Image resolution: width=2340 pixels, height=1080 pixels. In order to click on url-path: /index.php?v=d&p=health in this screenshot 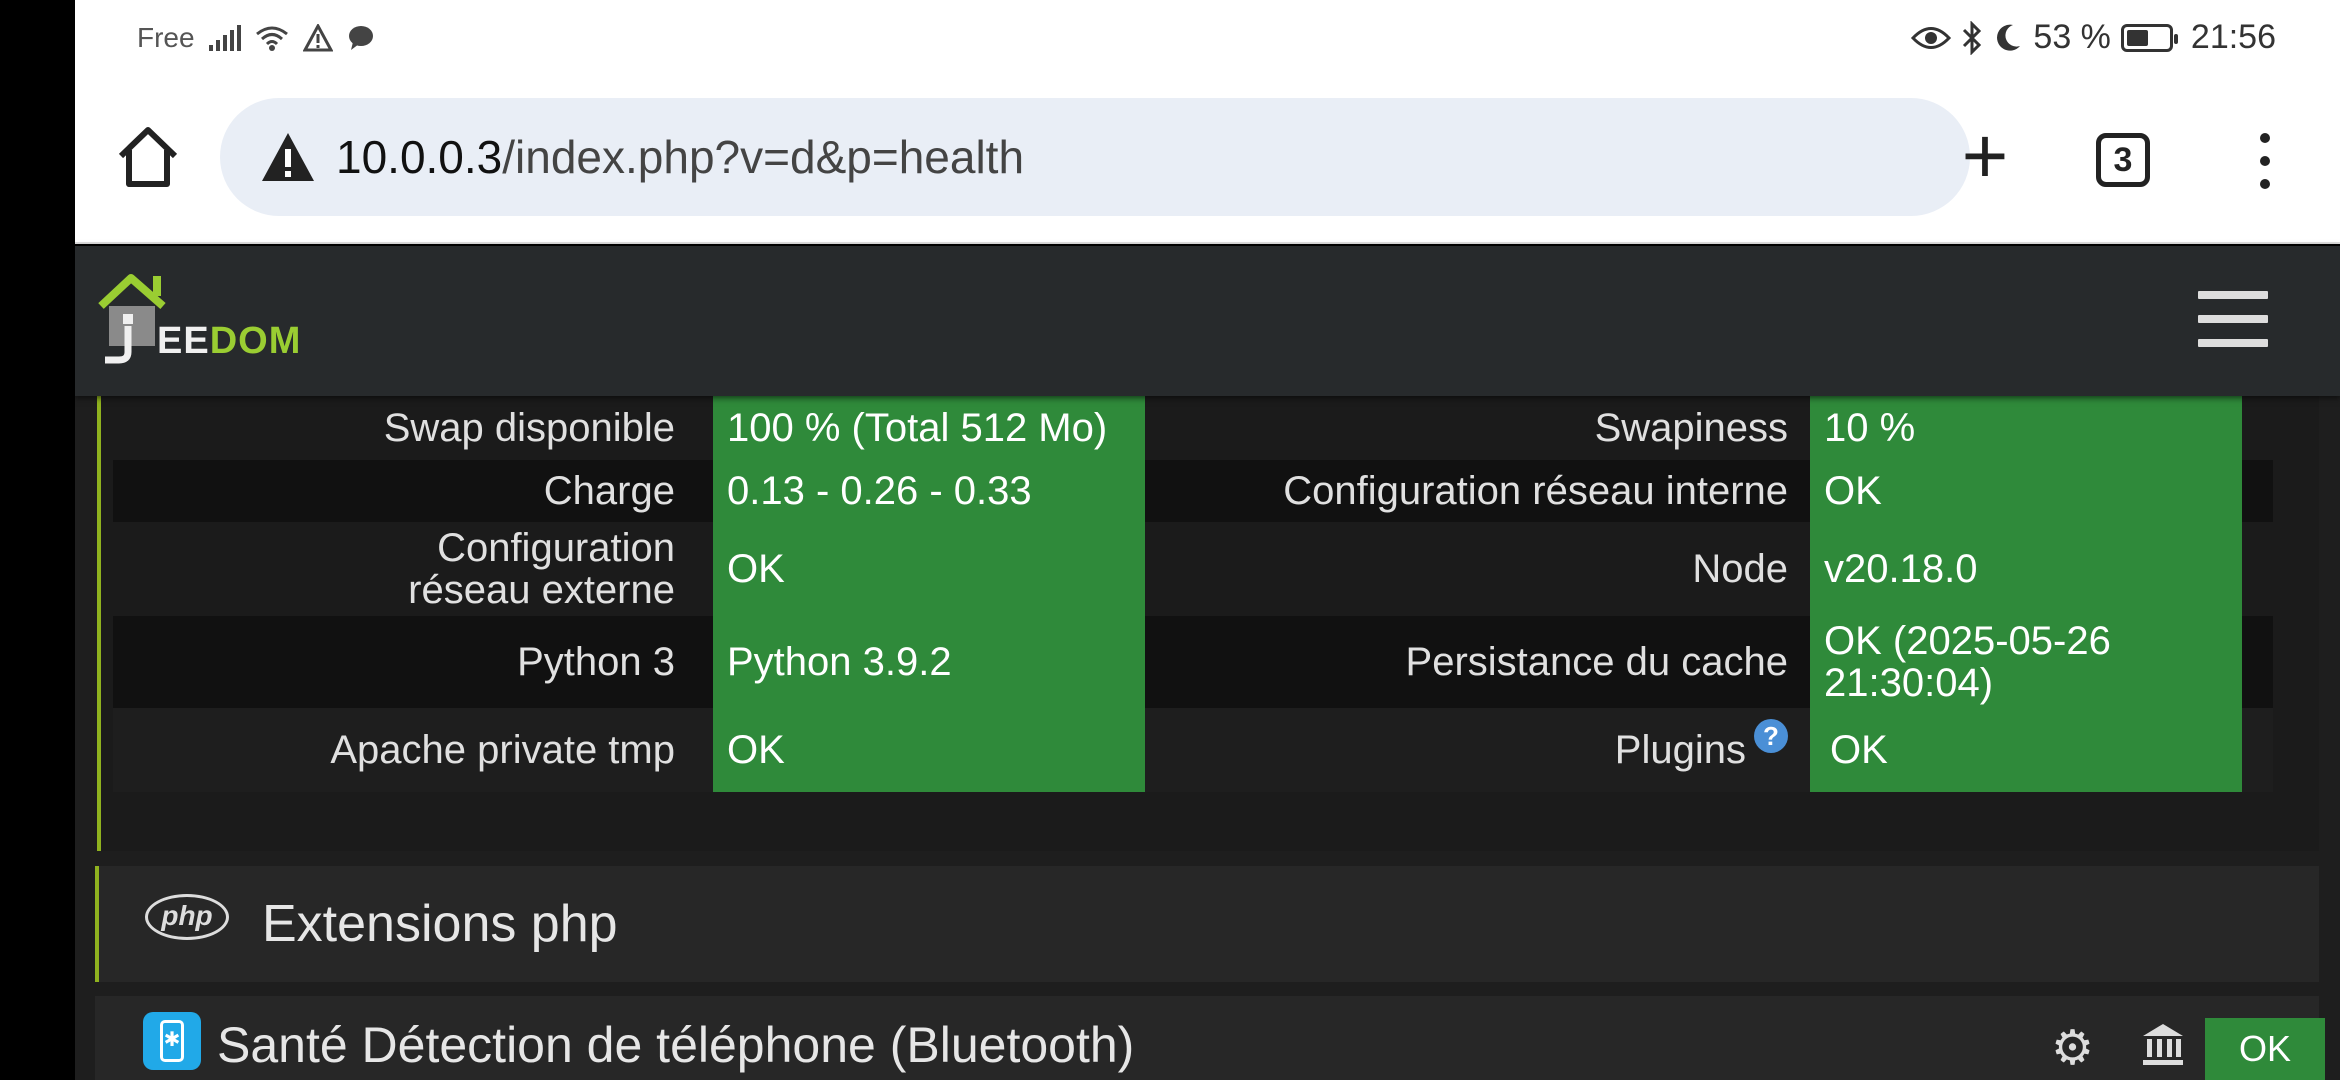, I will do `click(763, 157)`.